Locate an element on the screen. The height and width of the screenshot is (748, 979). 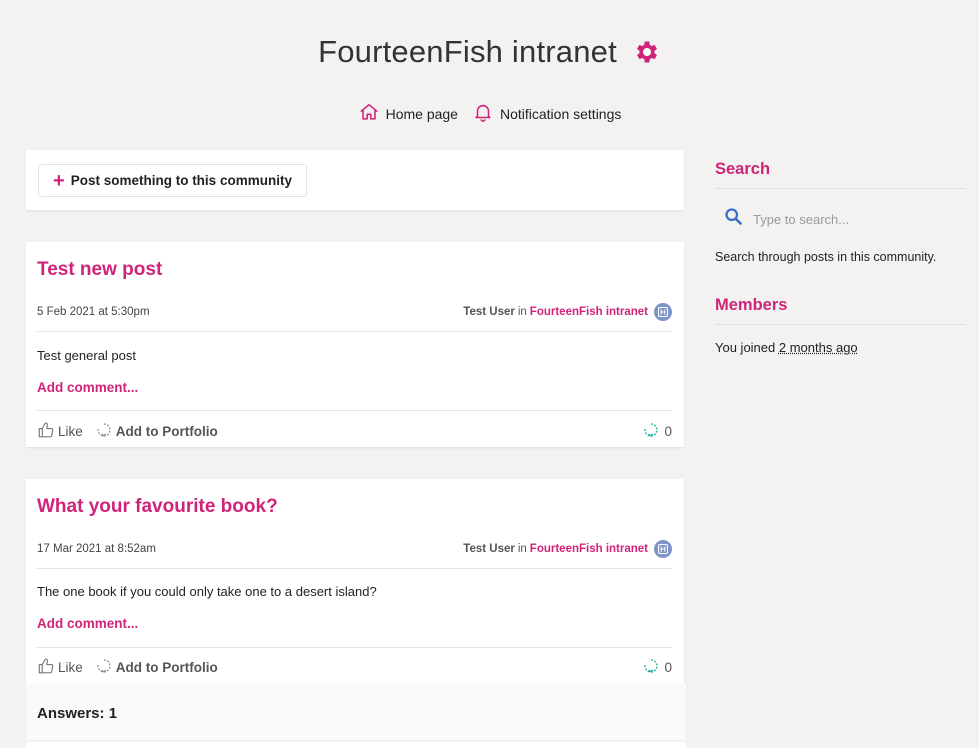
page-title: FourteenFish intranet is located at coordinates (467, 51).